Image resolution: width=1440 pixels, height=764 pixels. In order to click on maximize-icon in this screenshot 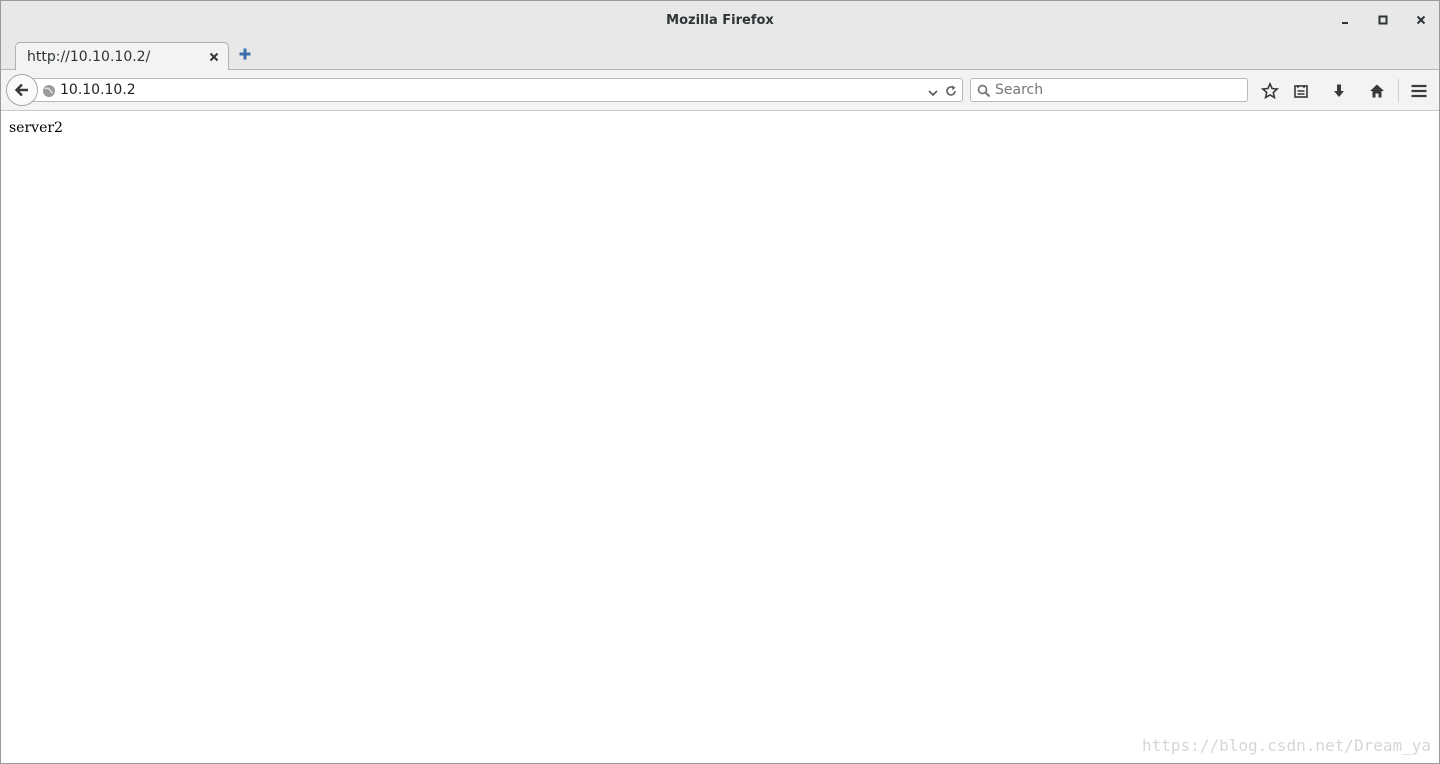, I will do `click(1383, 20)`.